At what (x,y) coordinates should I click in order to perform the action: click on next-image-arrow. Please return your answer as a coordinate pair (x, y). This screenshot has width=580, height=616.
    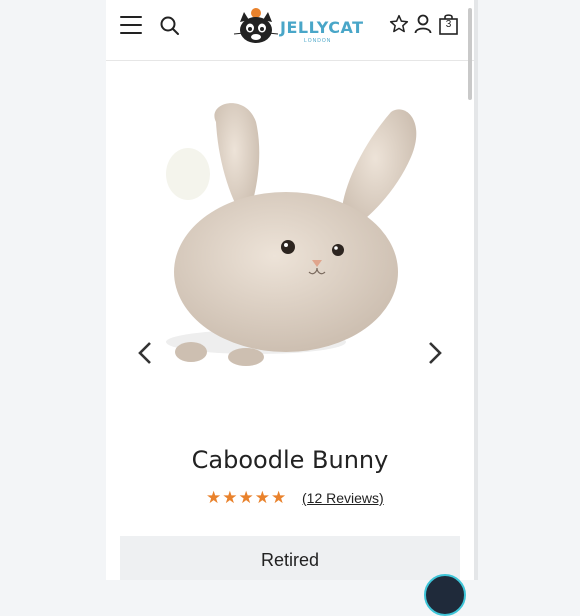
    Looking at the image, I should click on (435, 353).